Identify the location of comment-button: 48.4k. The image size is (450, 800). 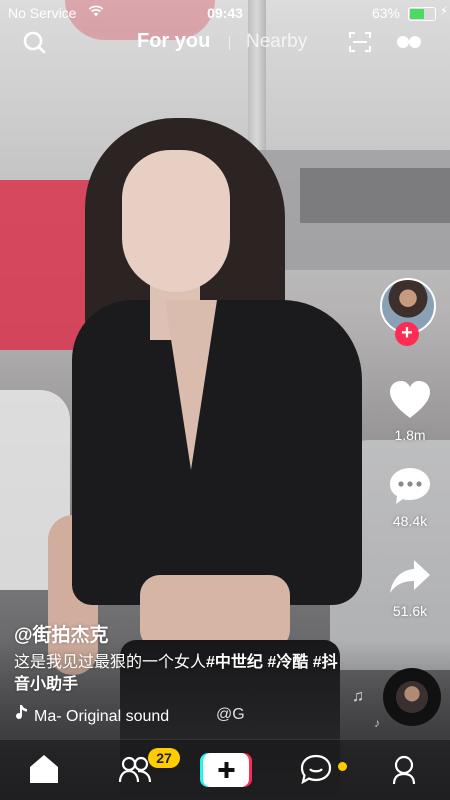
(410, 497).